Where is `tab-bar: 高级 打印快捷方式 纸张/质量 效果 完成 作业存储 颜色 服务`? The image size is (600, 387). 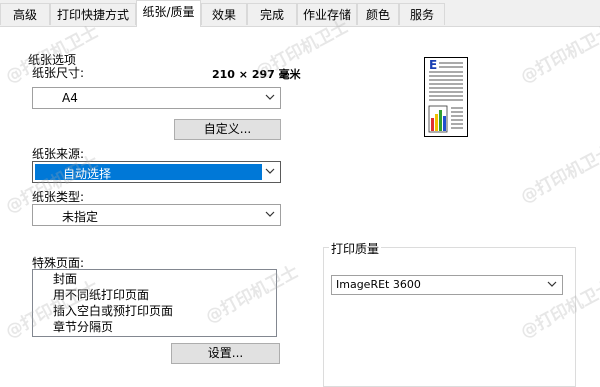
tab-bar: 高级 打印快捷方式 纸张/质量 效果 完成 作业存储 颜色 服务 is located at coordinates (300, 13).